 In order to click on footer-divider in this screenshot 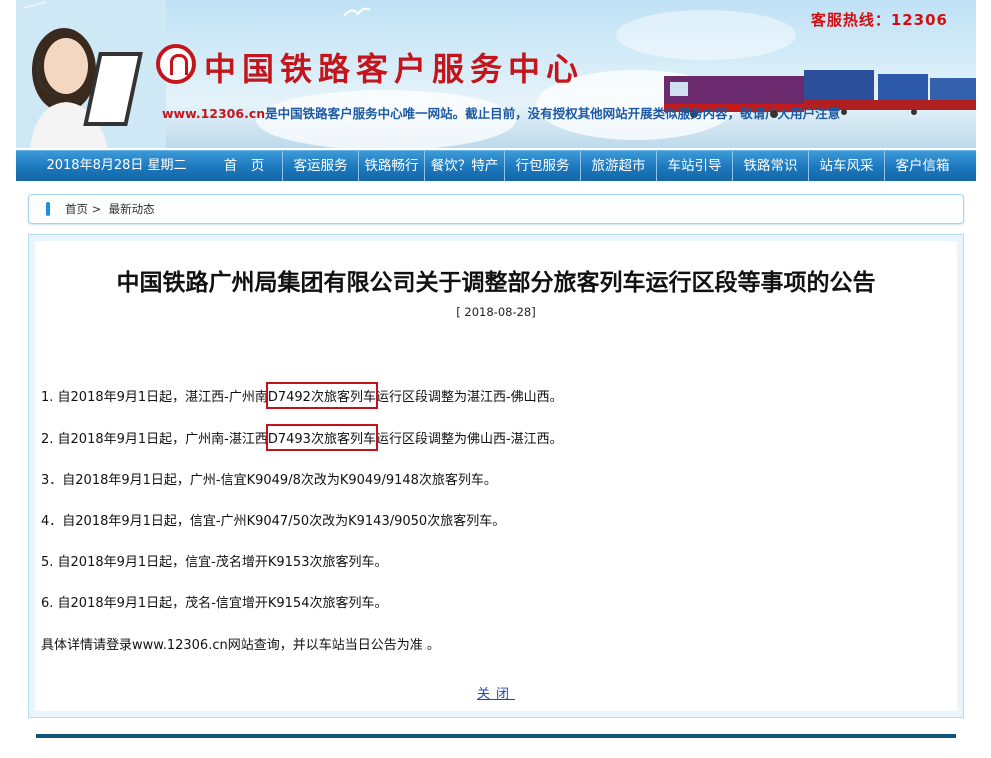, I will do `click(496, 736)`.